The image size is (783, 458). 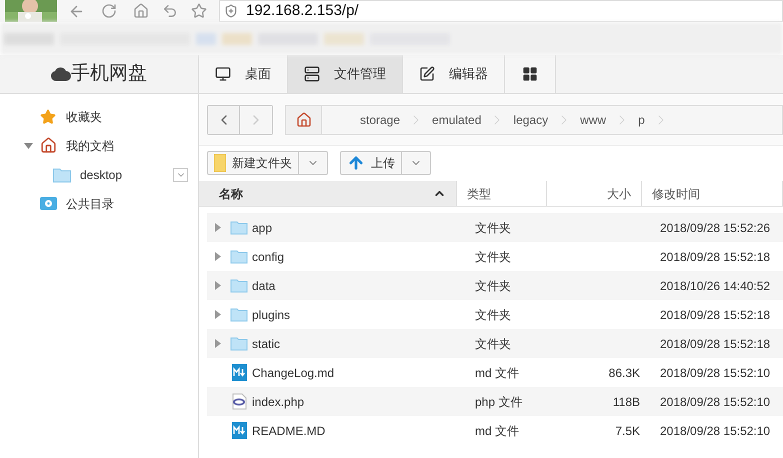 I want to click on monitor-icon, so click(x=223, y=74).